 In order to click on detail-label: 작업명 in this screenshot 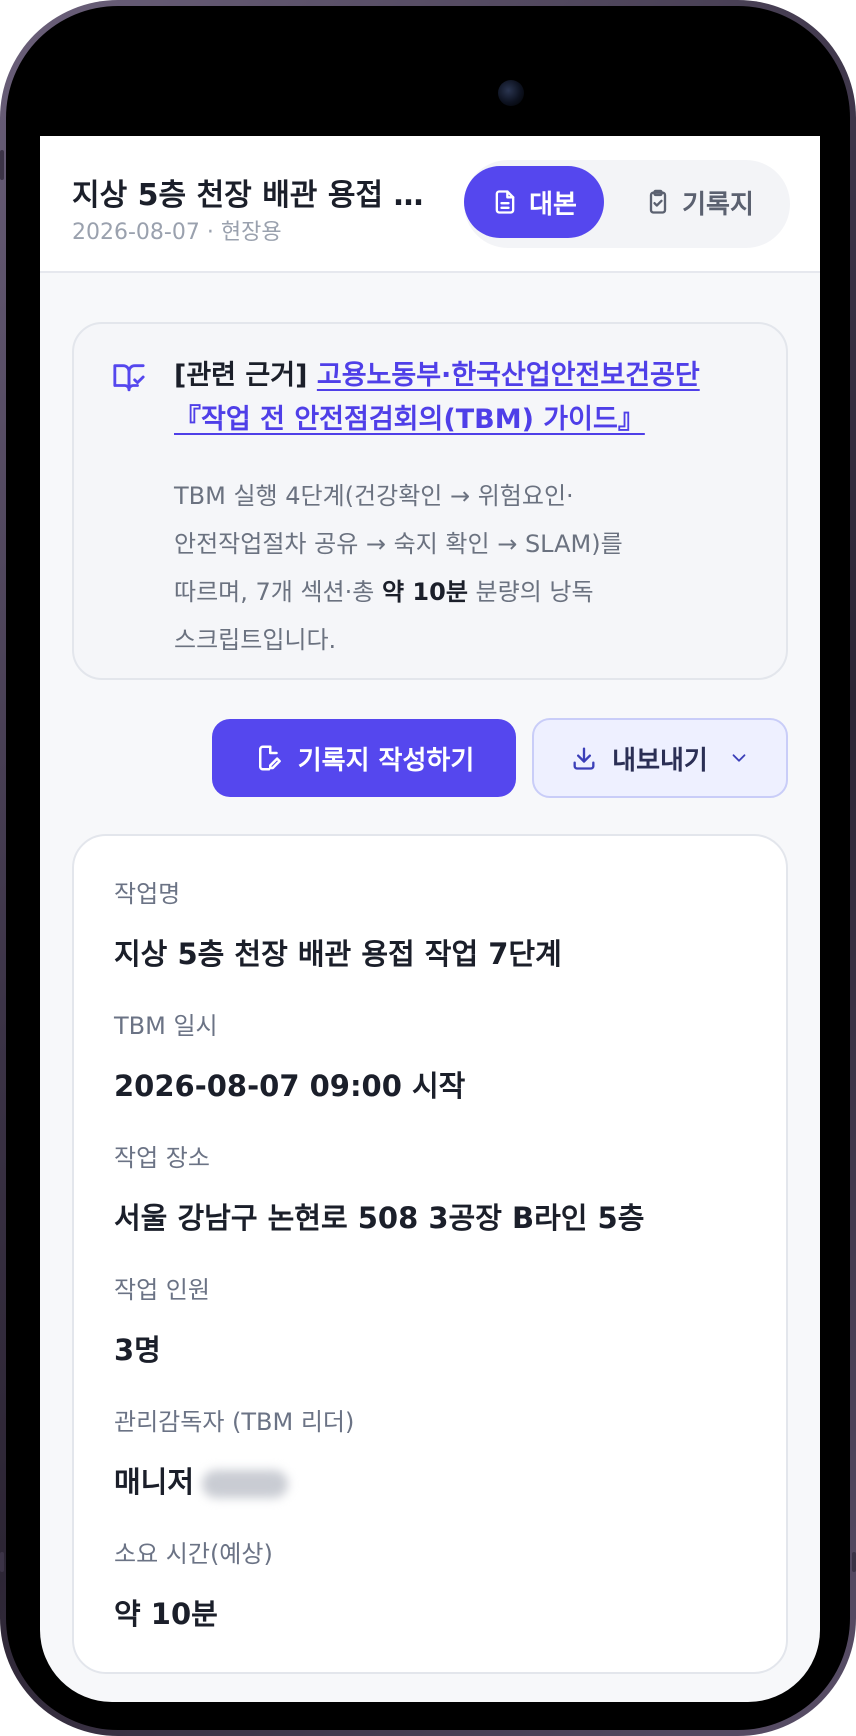, I will do `click(147, 894)`.